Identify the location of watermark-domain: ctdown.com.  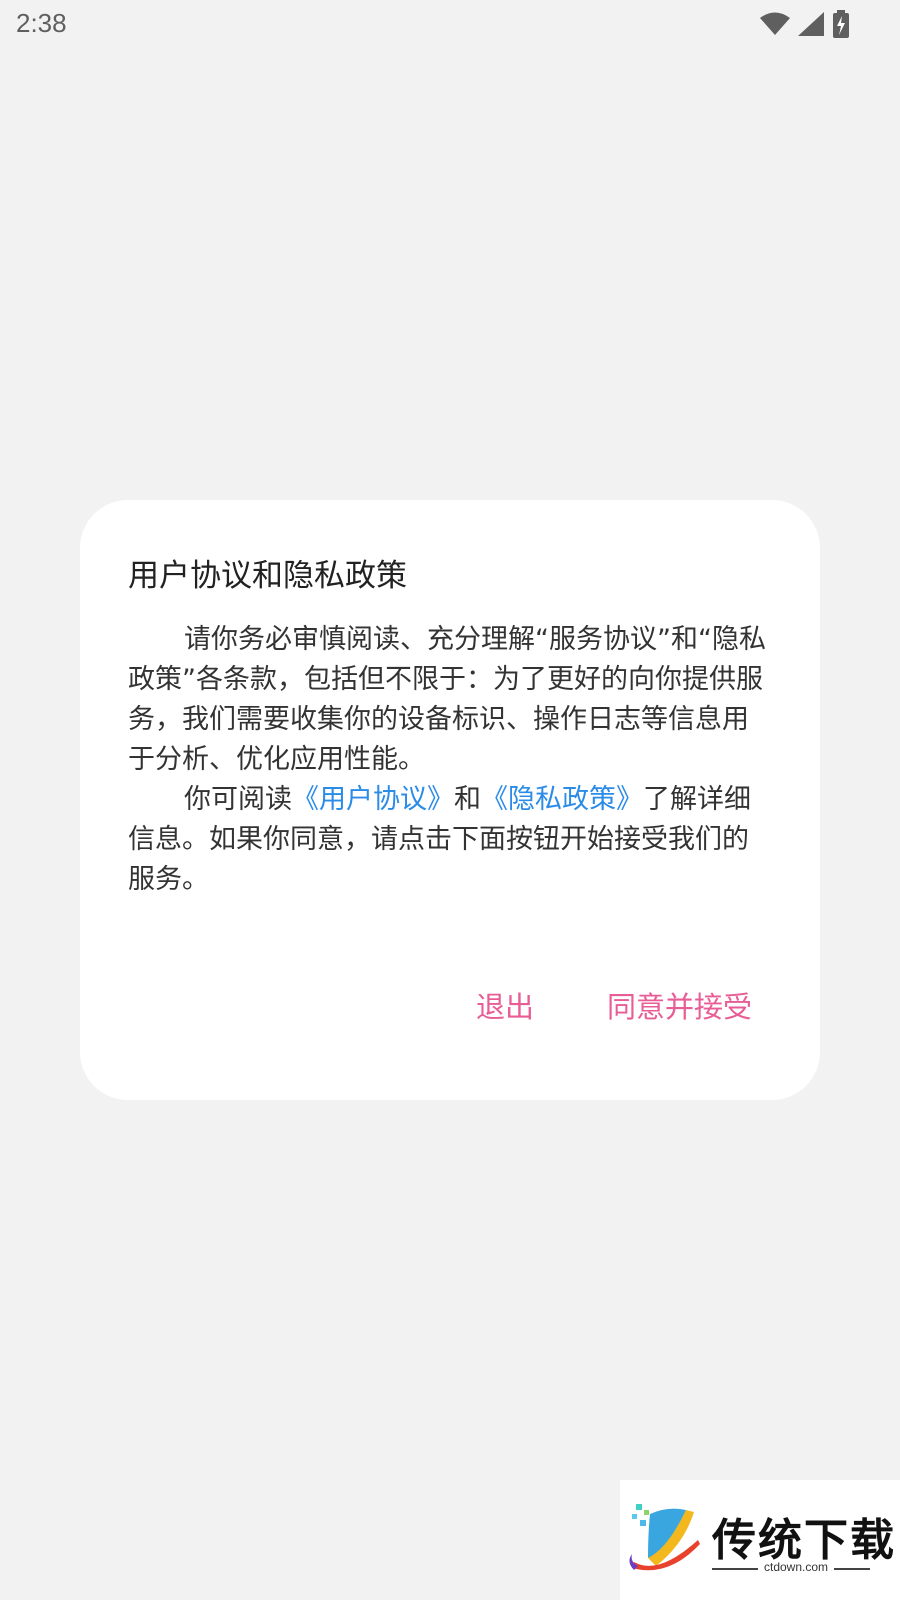
(796, 1567).